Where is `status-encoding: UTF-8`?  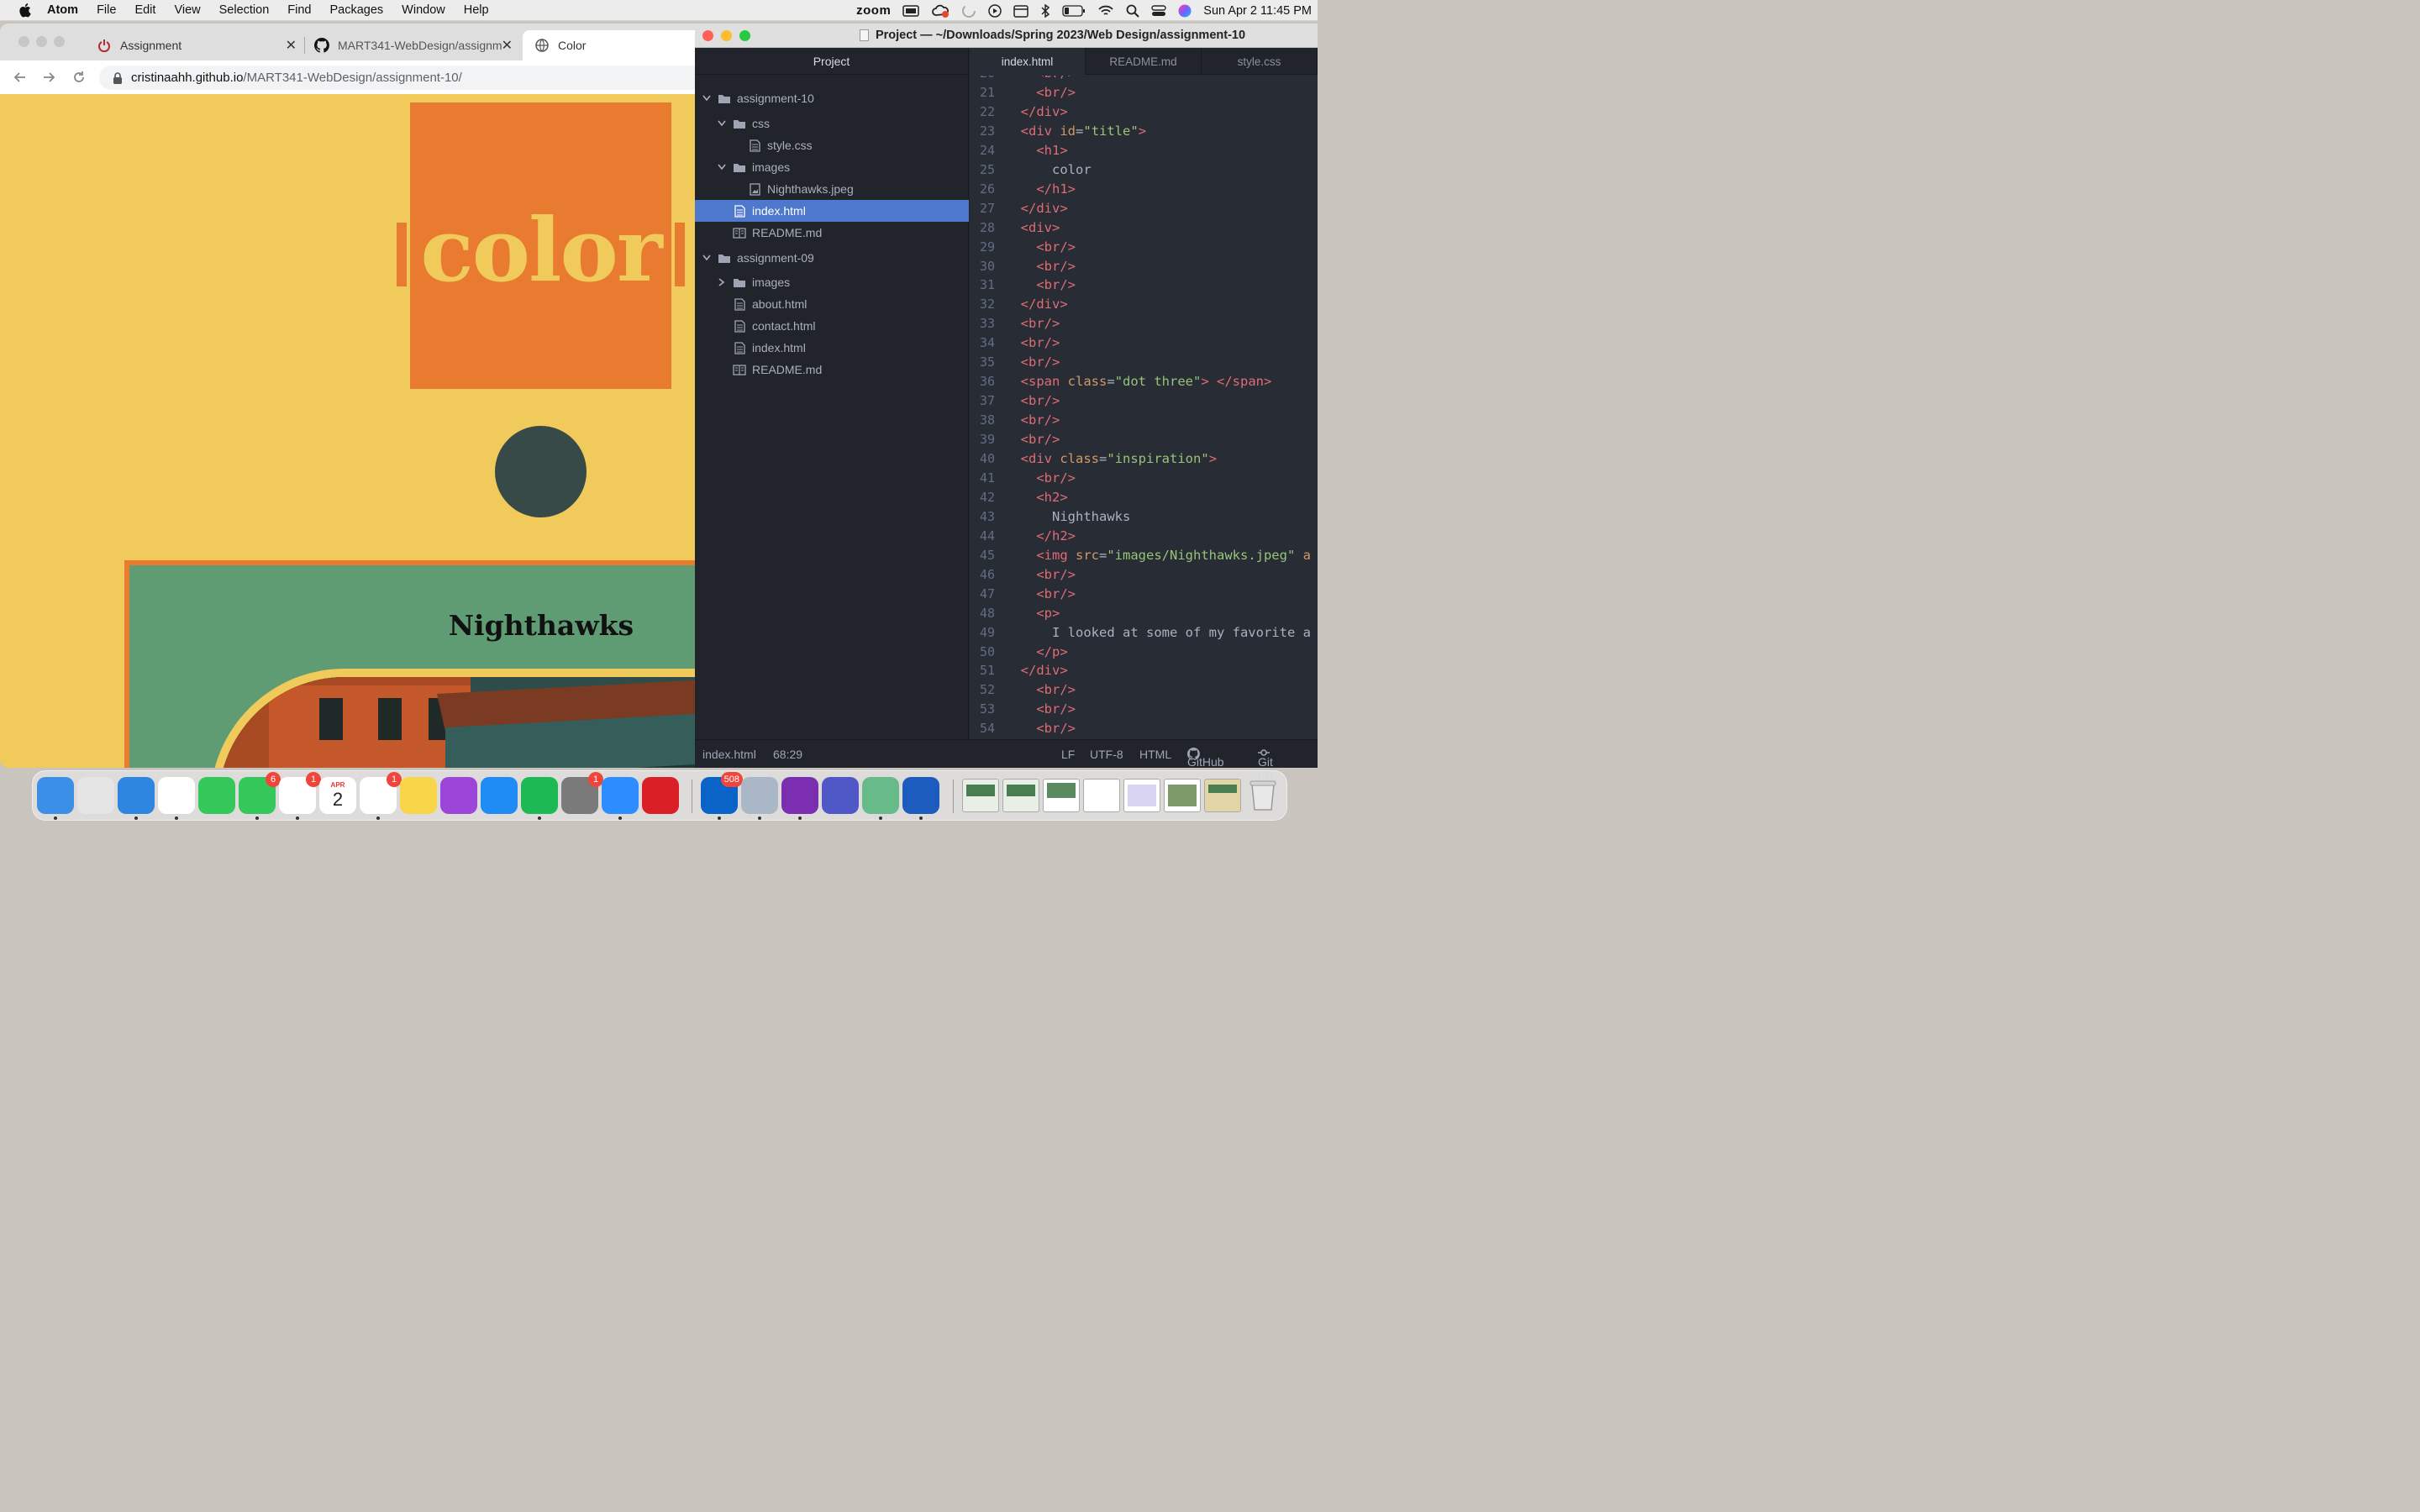
status-encoding: UTF-8 is located at coordinates (1106, 754).